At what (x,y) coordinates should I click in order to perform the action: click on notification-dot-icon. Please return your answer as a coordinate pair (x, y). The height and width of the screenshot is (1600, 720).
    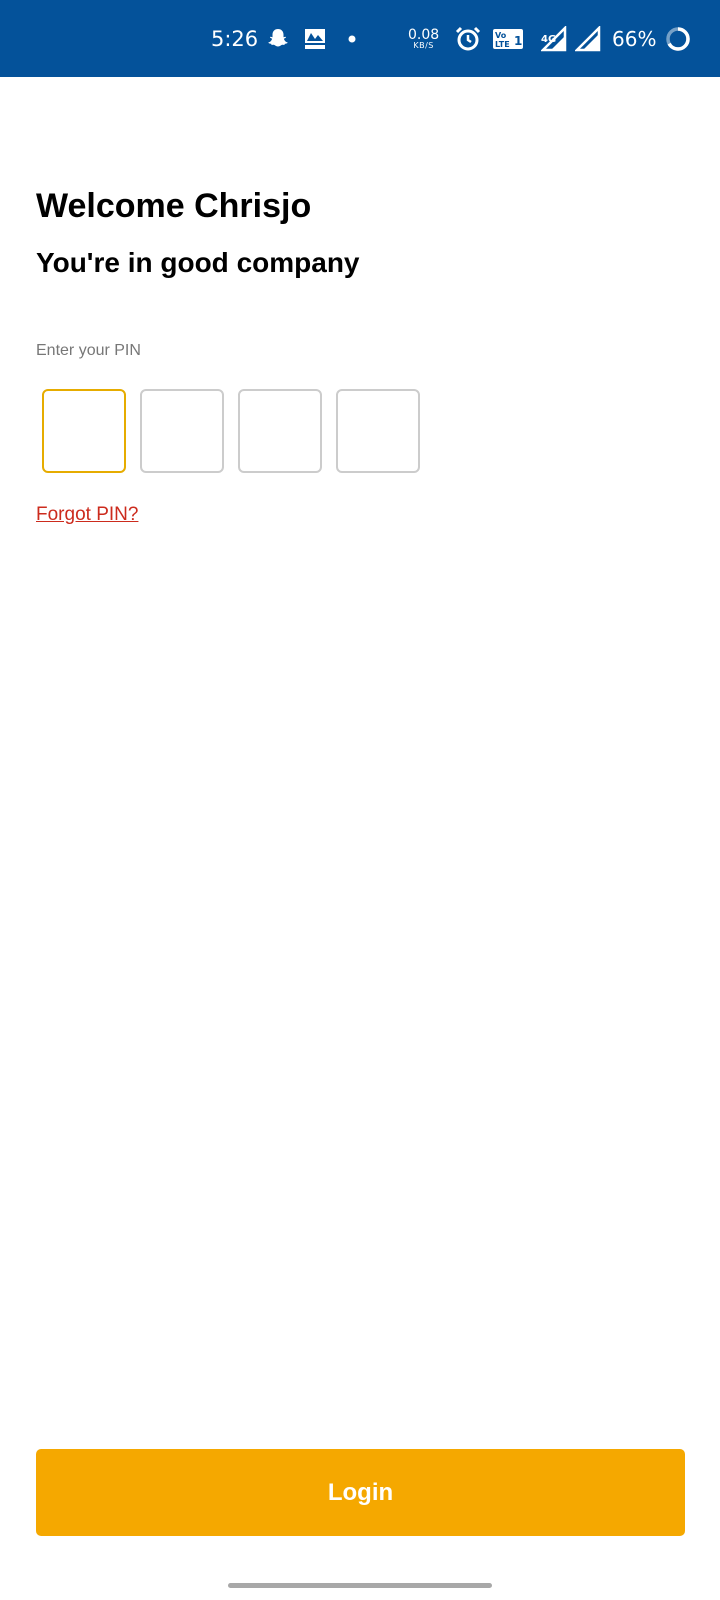
    Looking at the image, I should click on (352, 38).